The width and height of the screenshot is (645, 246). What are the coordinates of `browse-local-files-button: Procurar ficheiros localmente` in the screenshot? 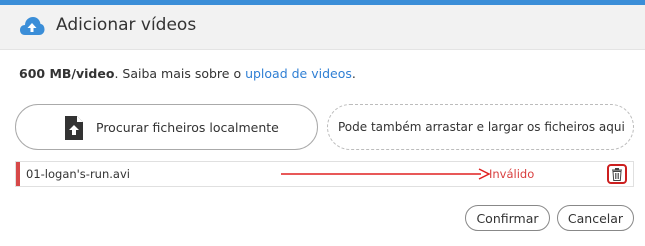 It's located at (166, 127).